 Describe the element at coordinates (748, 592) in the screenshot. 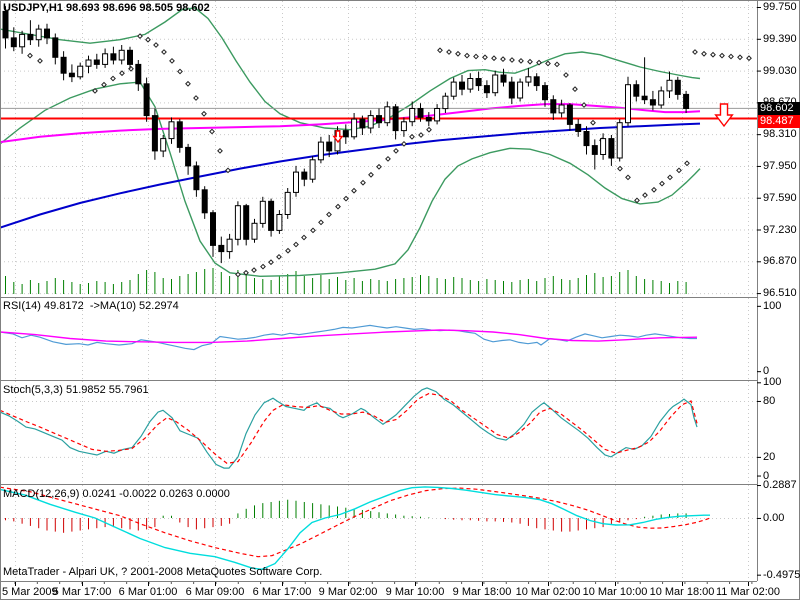

I see `time-tick-label: 11 Mar 02:00` at that location.